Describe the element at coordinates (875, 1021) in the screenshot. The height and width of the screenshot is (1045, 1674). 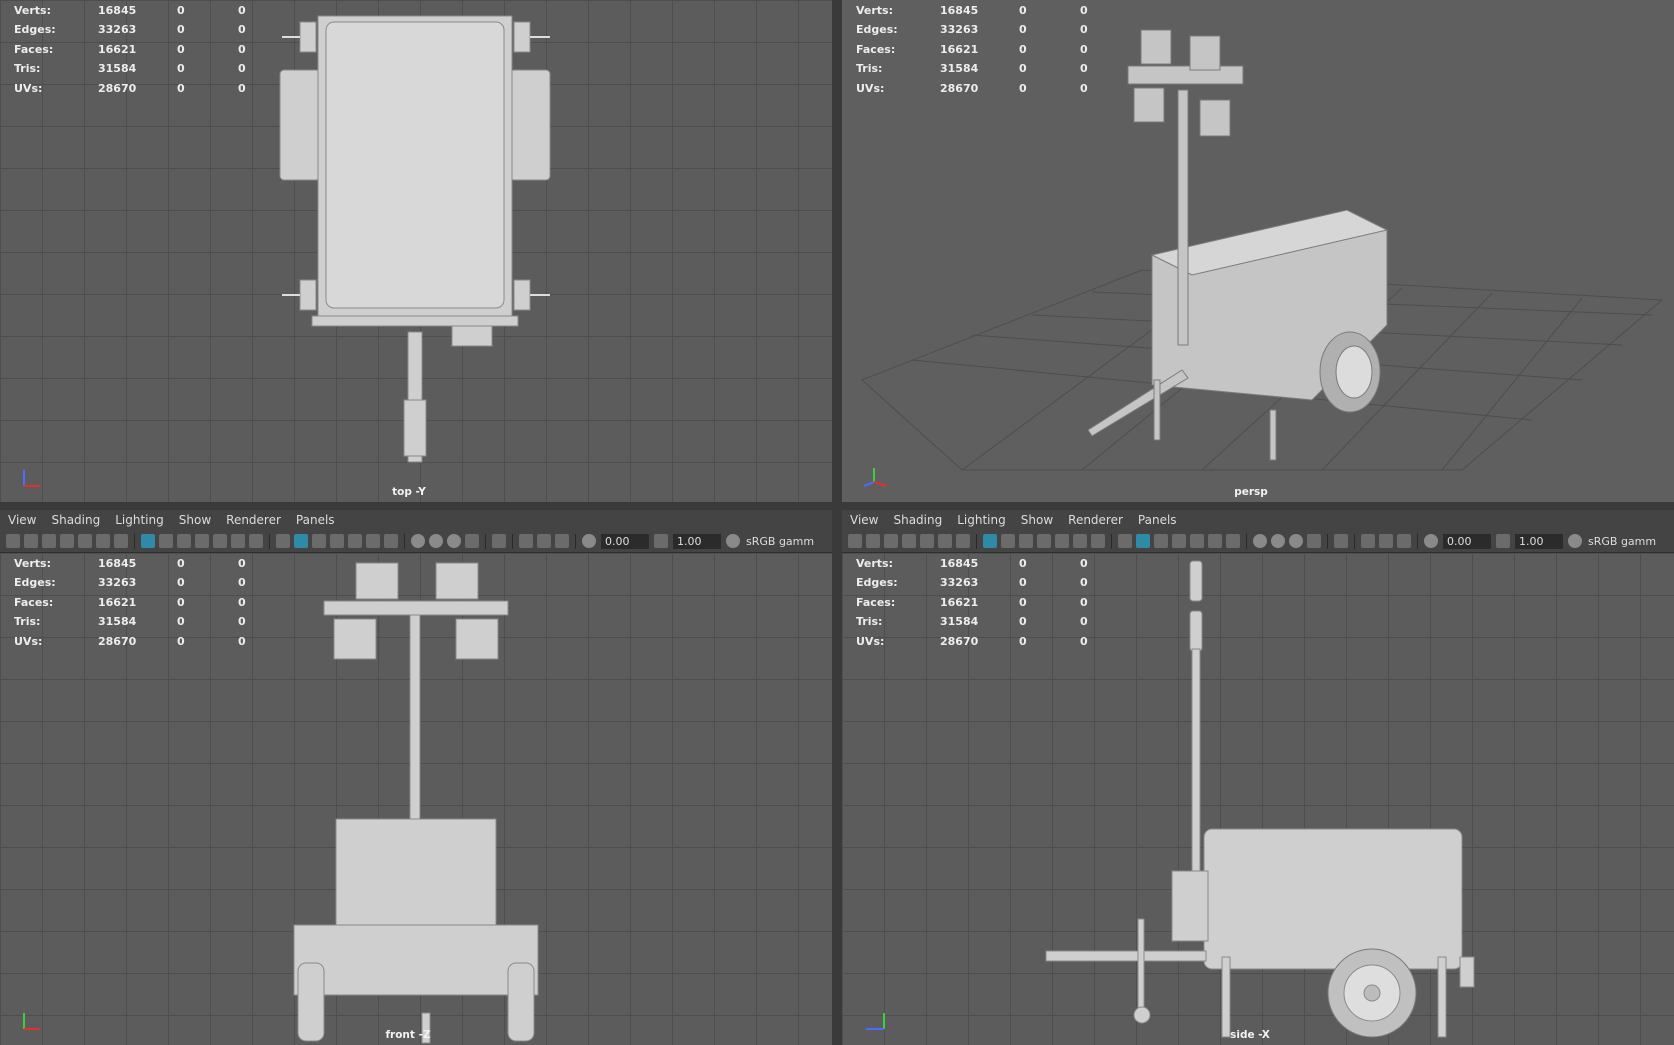
I see `axis-gizmo-icon` at that location.